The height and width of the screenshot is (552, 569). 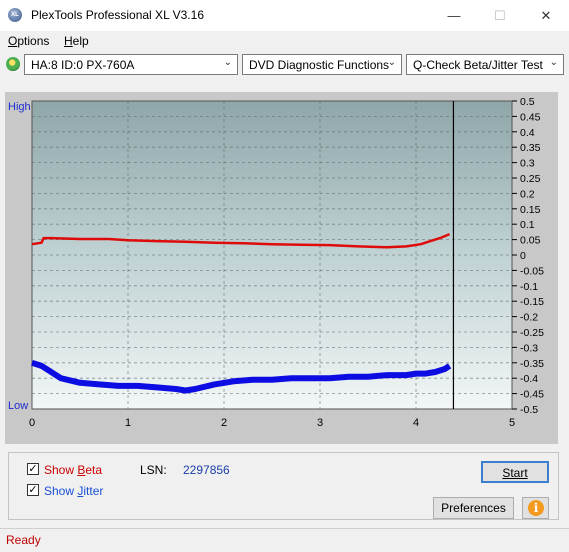 I want to click on y-tick-label: -0.05, so click(x=532, y=271).